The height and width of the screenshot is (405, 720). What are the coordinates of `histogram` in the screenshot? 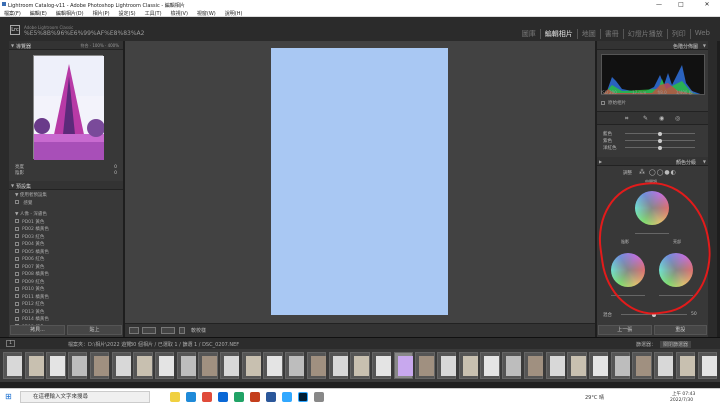 It's located at (653, 74).